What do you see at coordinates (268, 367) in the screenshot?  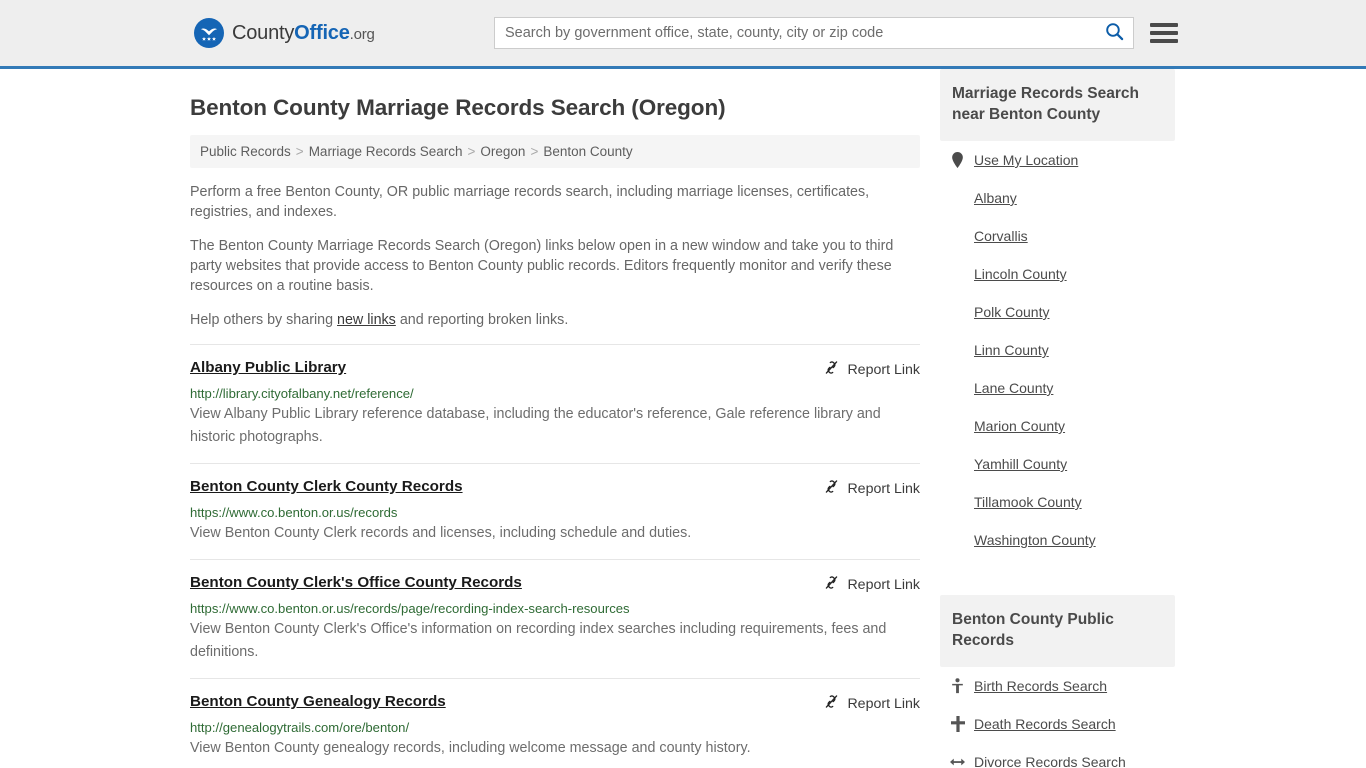 I see `result-title-link: Albany Public Library` at bounding box center [268, 367].